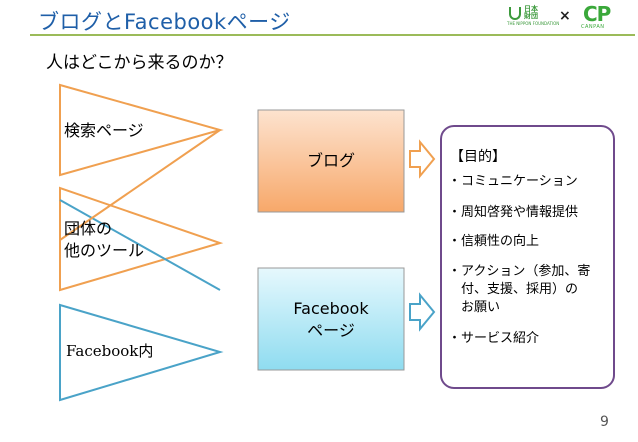 This screenshot has height=442, width=638. What do you see at coordinates (519, 289) in the screenshot?
I see `purpose-item: ・アクション（参加、寄 付、支援、採用）の お願い` at bounding box center [519, 289].